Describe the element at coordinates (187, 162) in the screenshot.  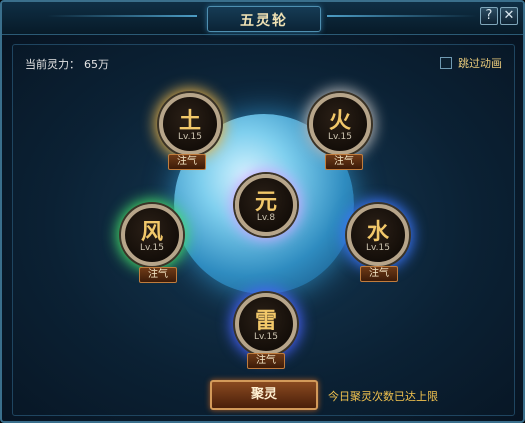
I see `earth-inject-button: 注气` at that location.